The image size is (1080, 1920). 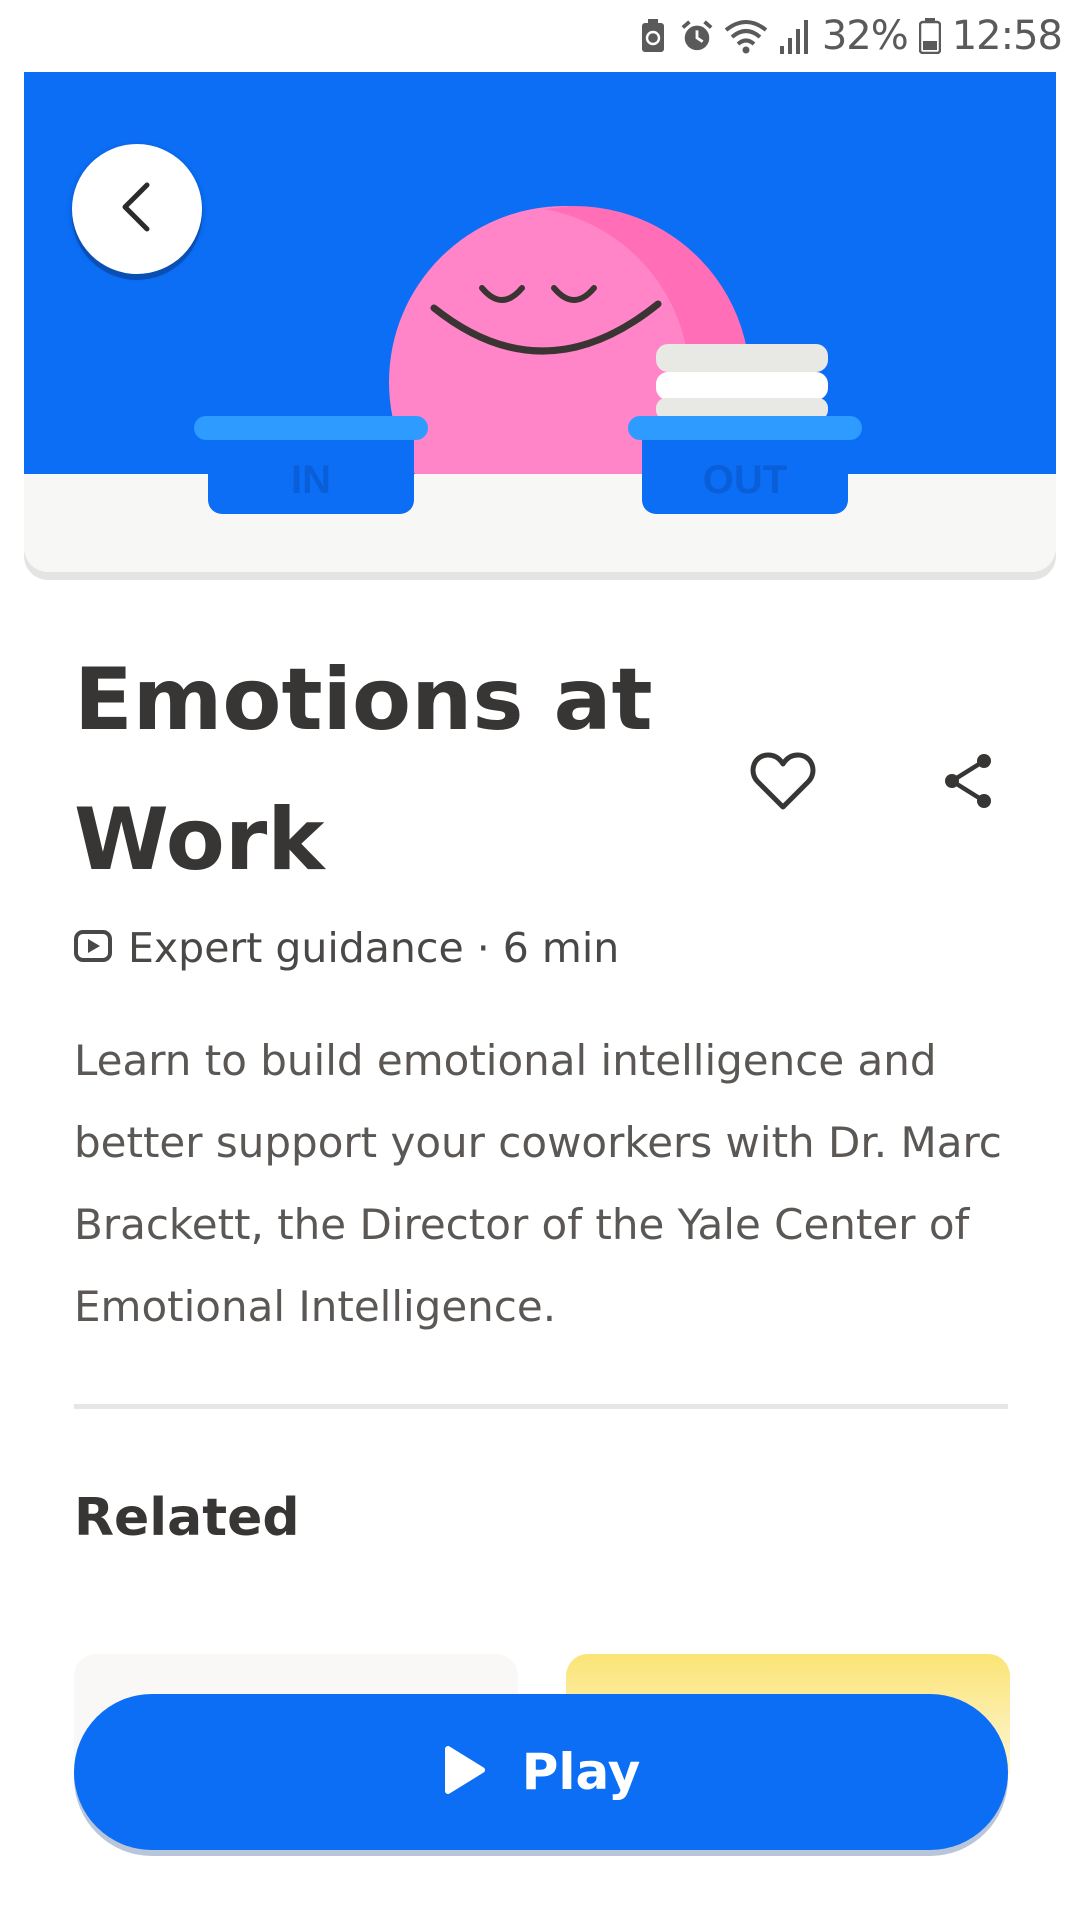 I want to click on signal-icon, so click(x=795, y=36).